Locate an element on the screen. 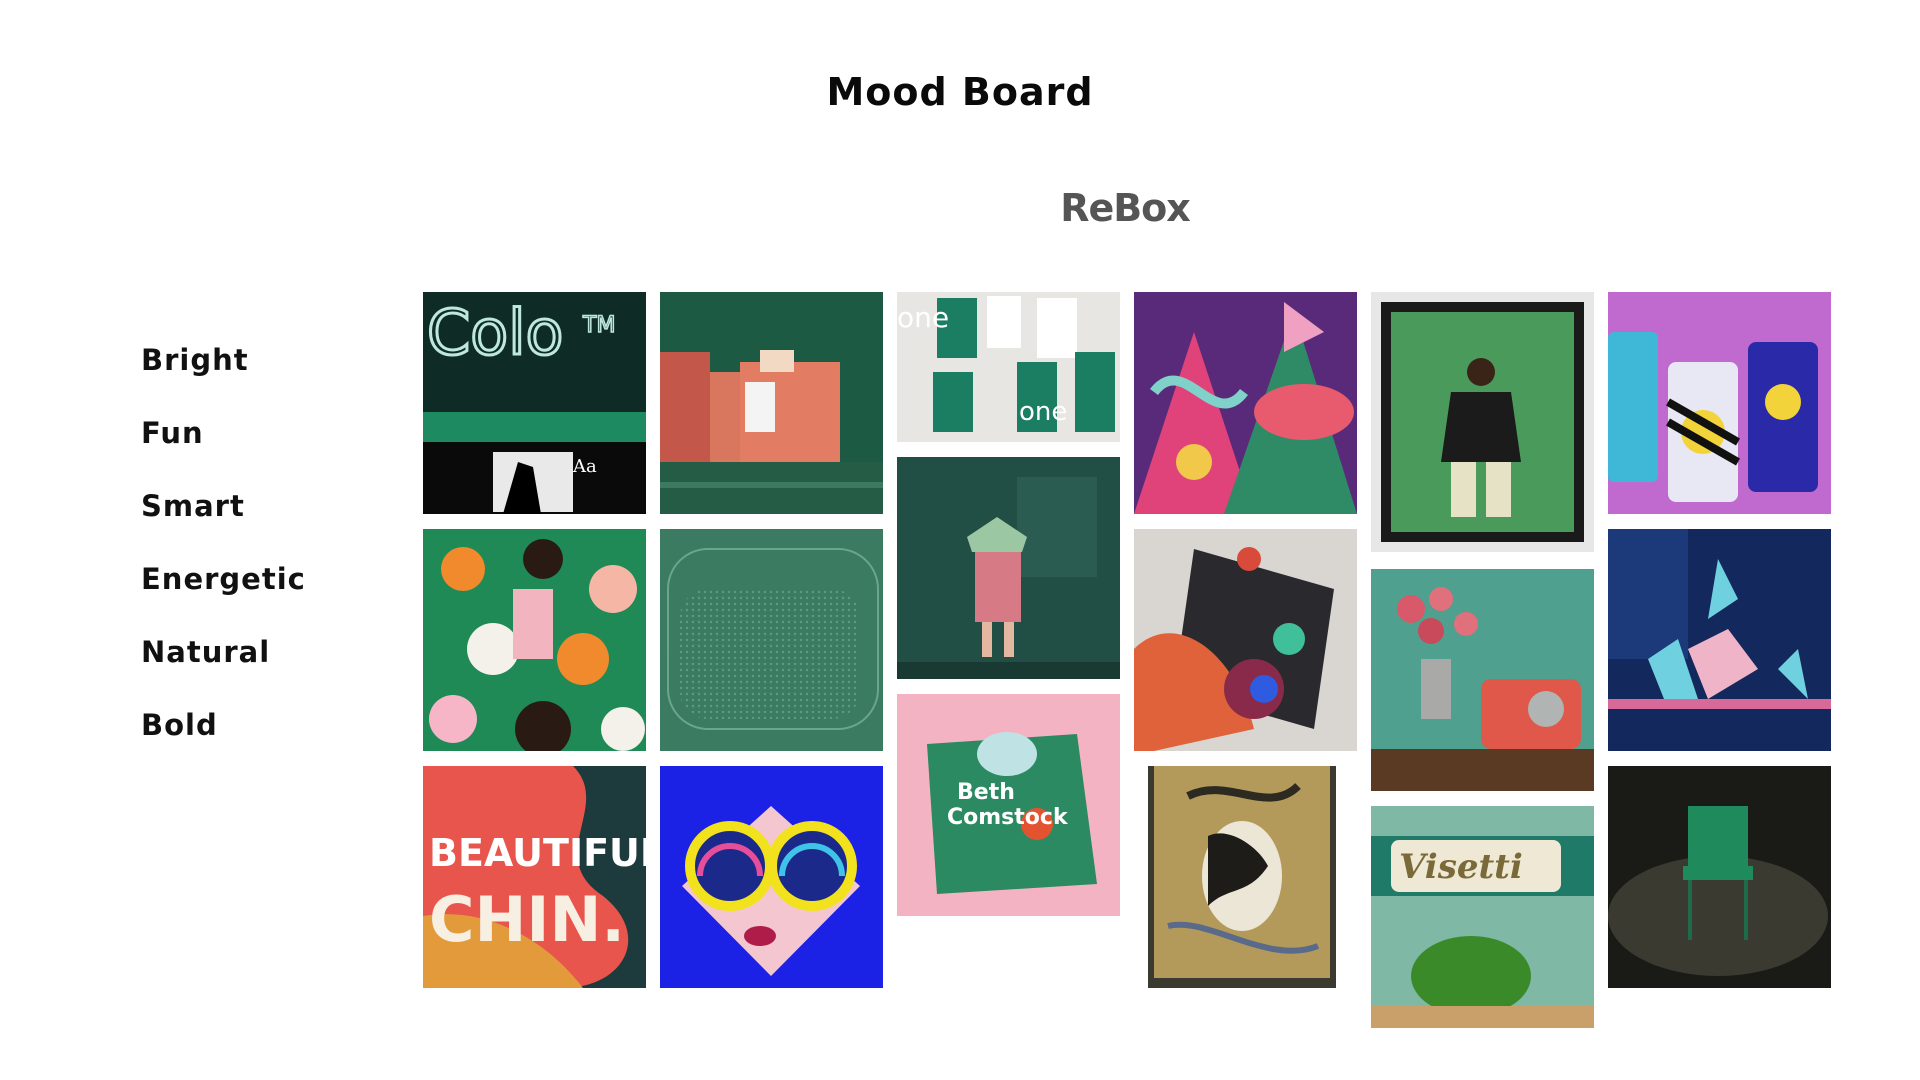 This screenshot has width=1920, height=1080. image-crowd is located at coordinates (534, 640).